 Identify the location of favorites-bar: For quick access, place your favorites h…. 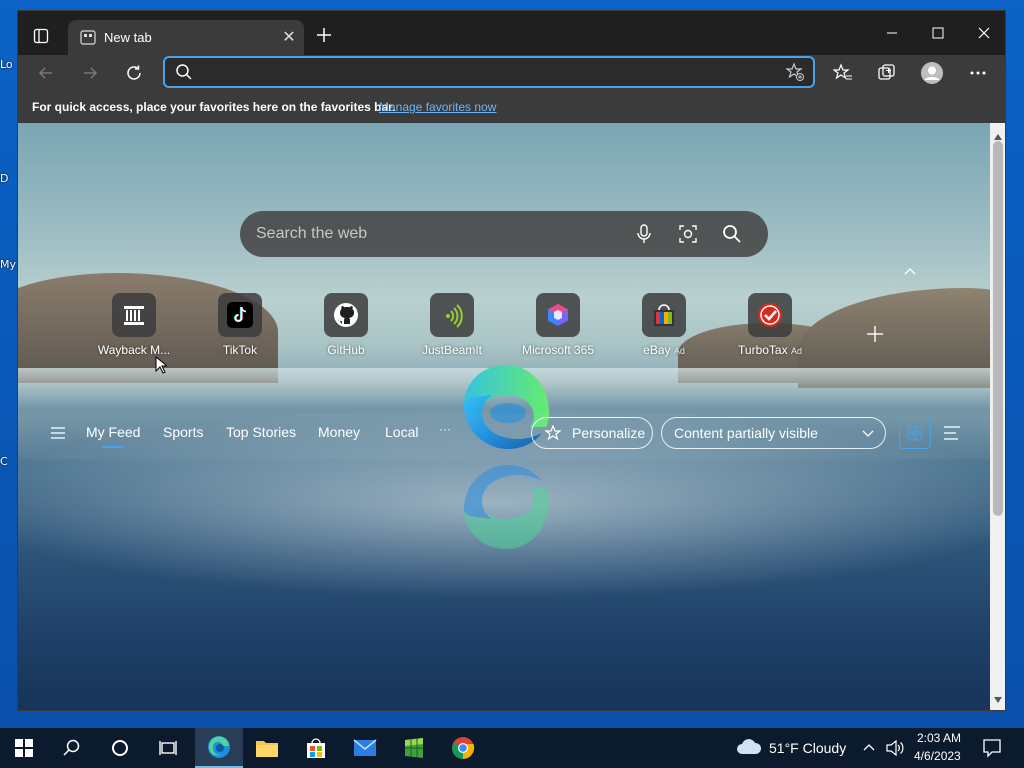
(511, 107).